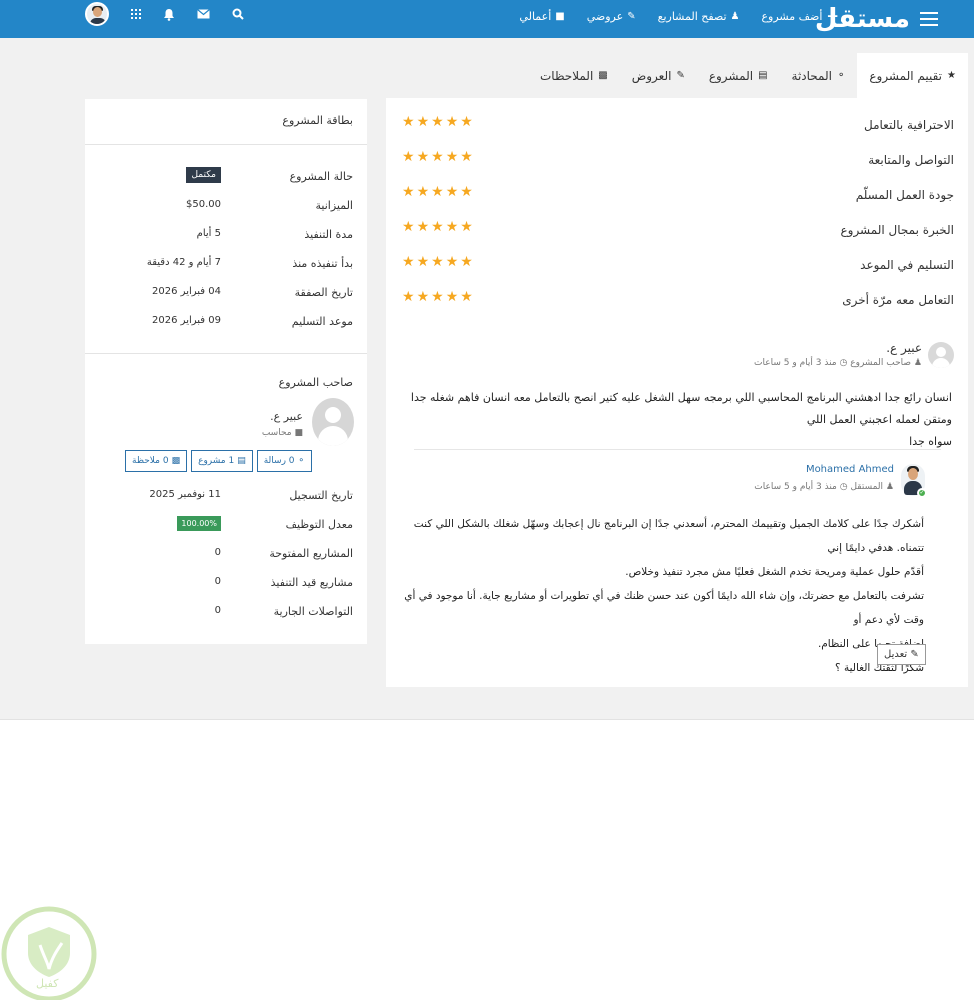  What do you see at coordinates (870, 644) in the screenshot?
I see `reply-line: إضافة تحبها على النظام.` at bounding box center [870, 644].